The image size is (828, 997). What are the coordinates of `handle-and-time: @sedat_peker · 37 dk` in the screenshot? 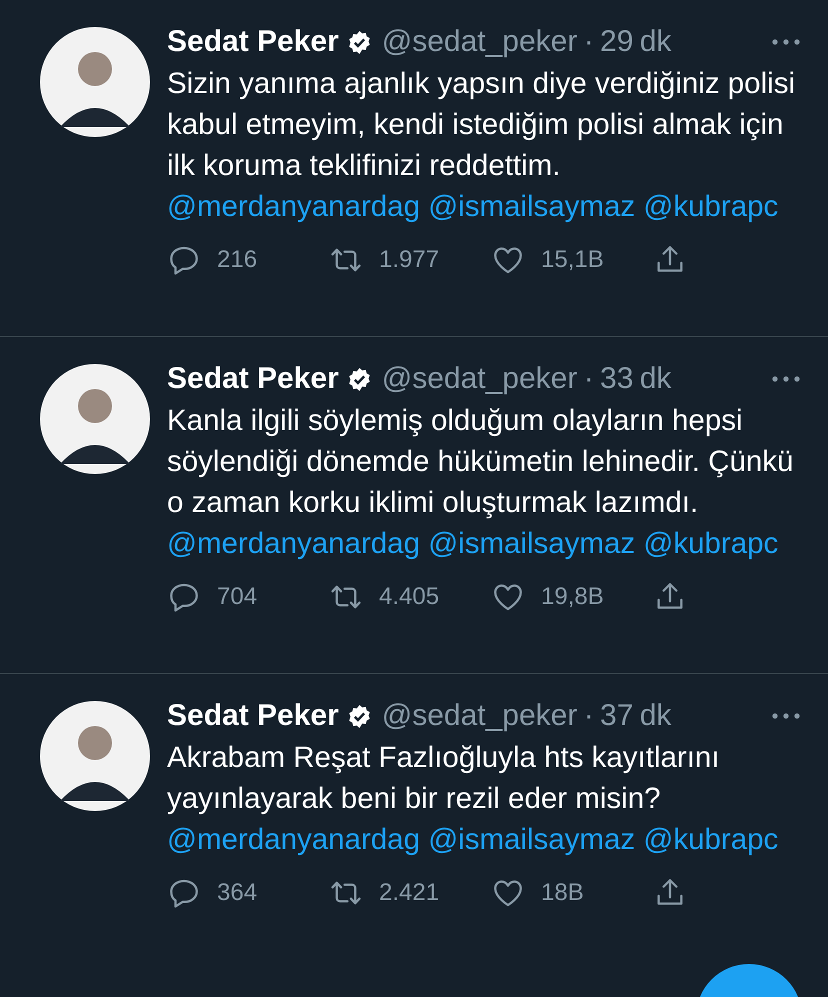 It's located at (527, 716).